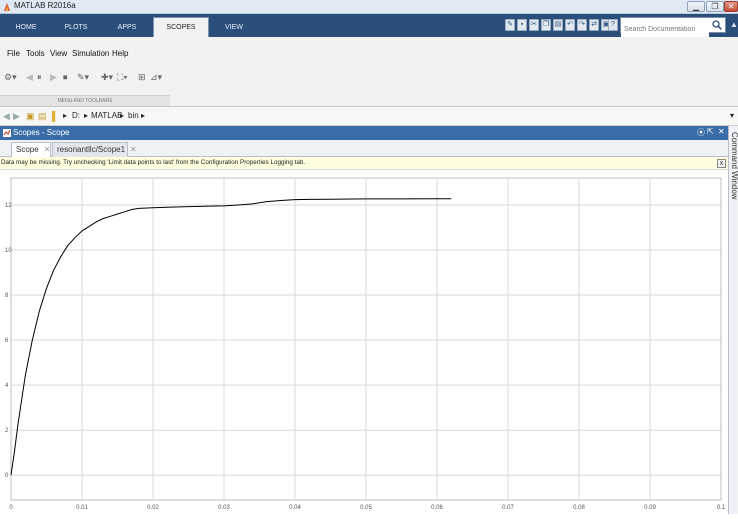 The height and width of the screenshot is (519, 738). I want to click on run-icon: ▶, so click(53, 77).